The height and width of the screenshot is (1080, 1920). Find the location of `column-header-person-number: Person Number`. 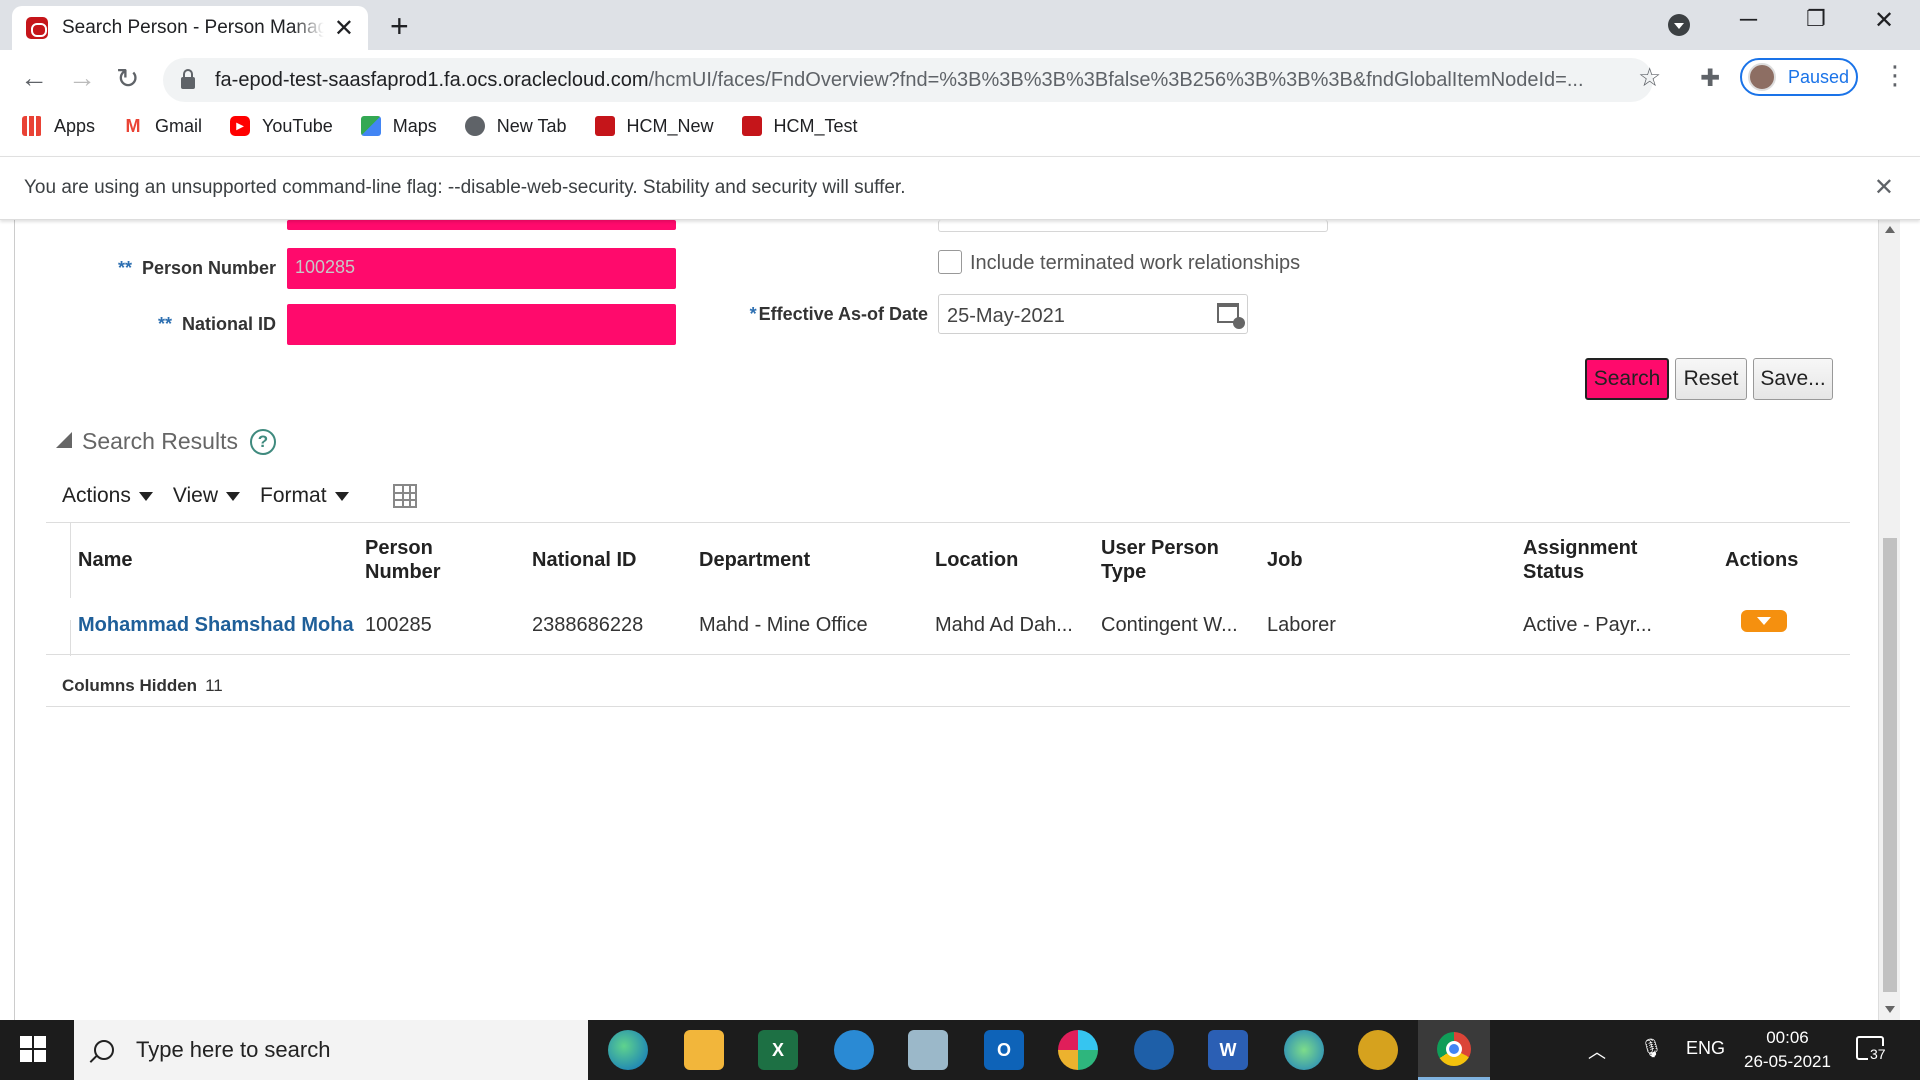

column-header-person-number: Person Number is located at coordinates (403, 560).